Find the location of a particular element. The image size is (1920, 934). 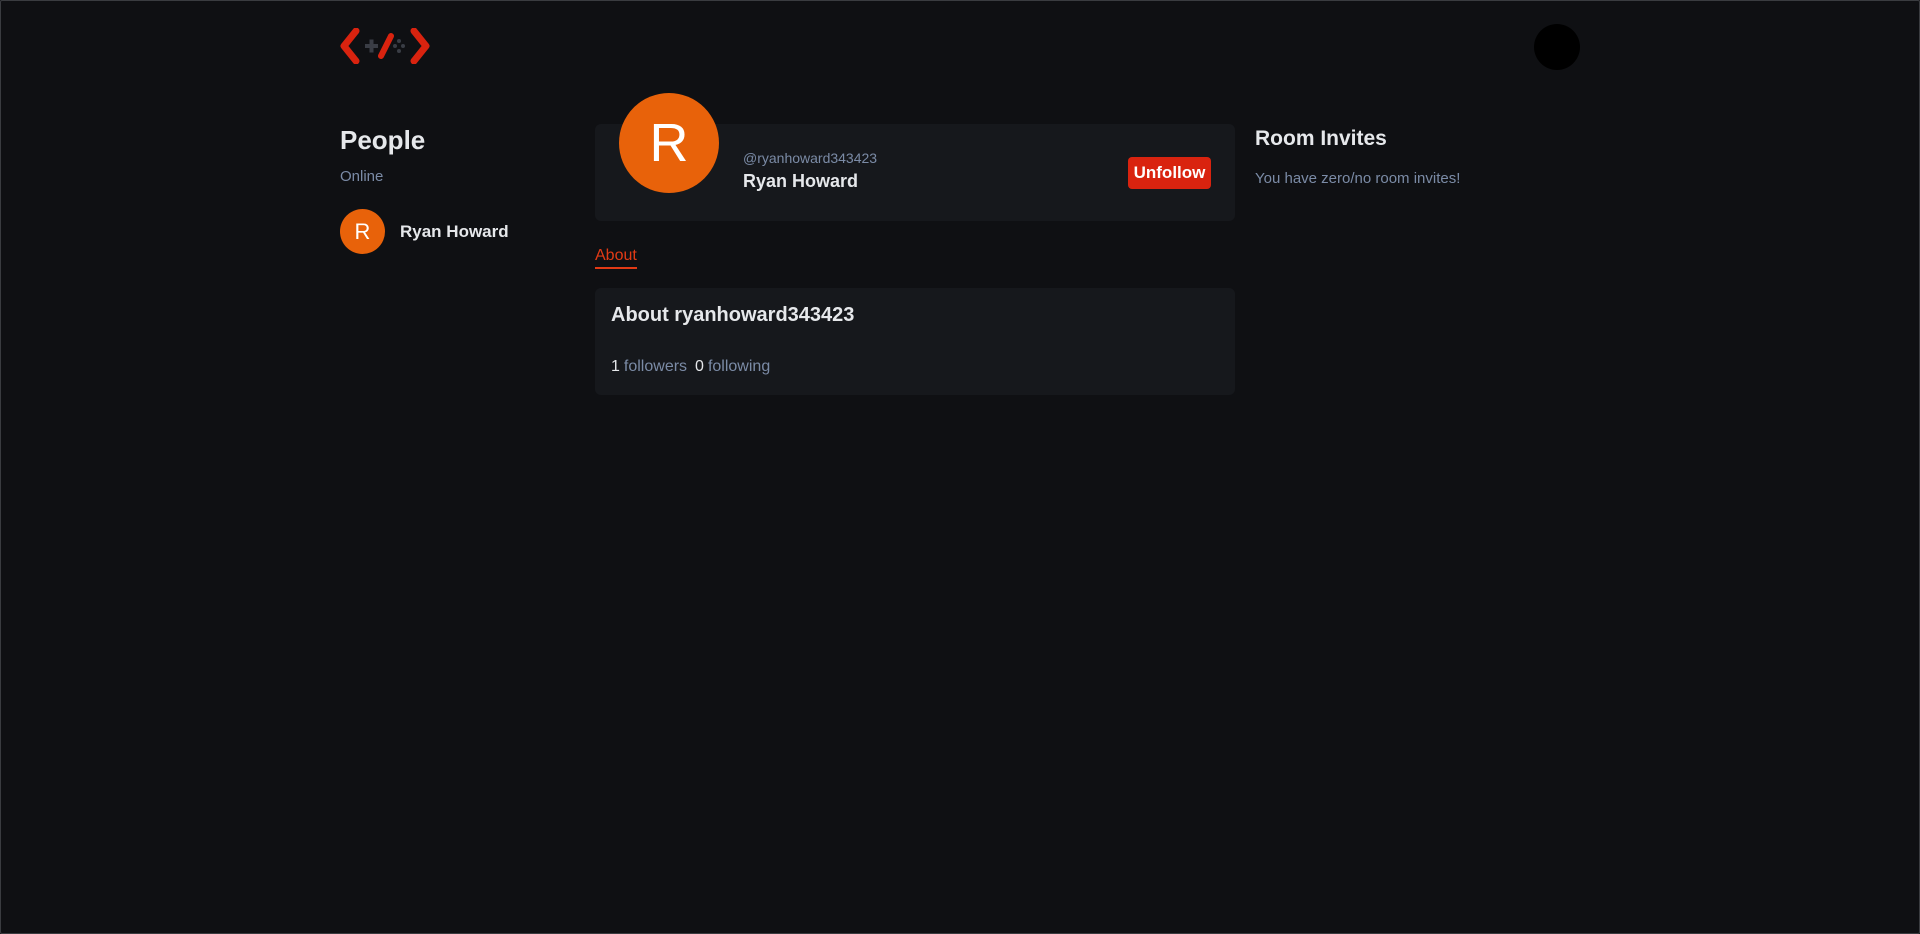

person-item-ryan-howard: R Ryan Howard is located at coordinates (450, 231).